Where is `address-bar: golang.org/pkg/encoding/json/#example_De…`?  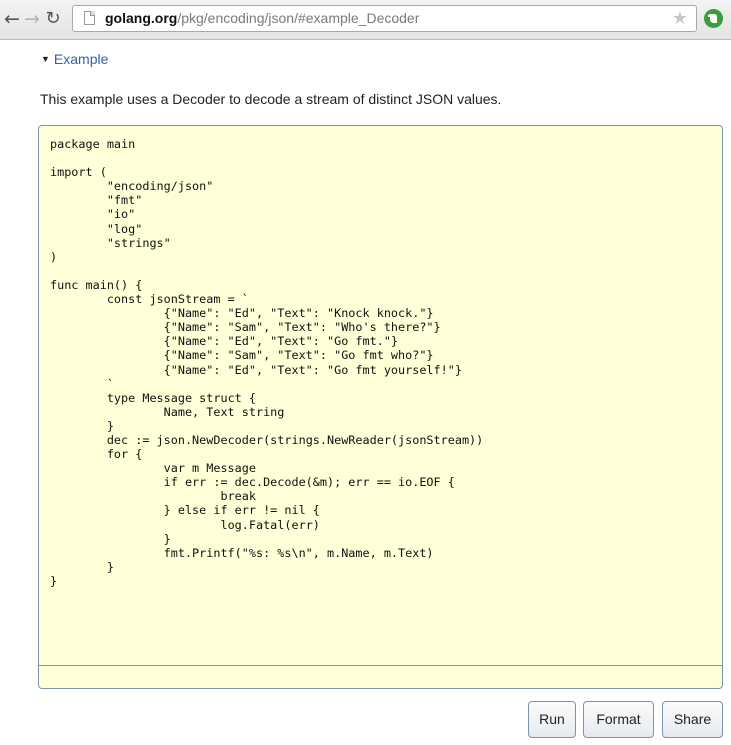
address-bar: golang.org/pkg/encoding/json/#example_De… is located at coordinates (384, 18).